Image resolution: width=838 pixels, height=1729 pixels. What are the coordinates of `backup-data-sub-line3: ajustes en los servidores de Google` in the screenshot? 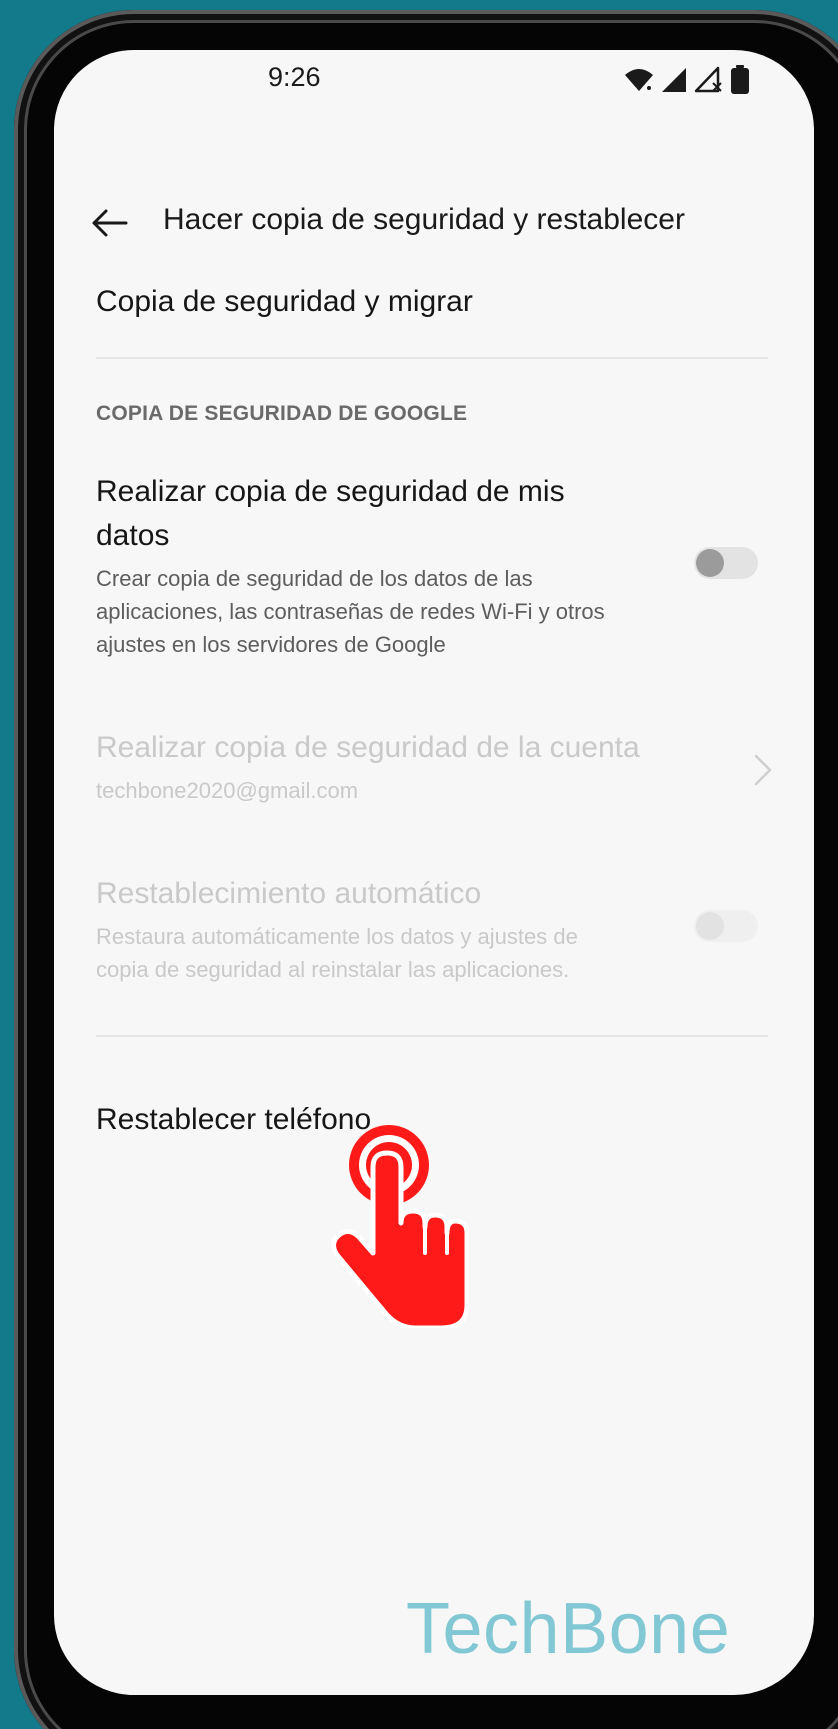 It's located at (271, 644).